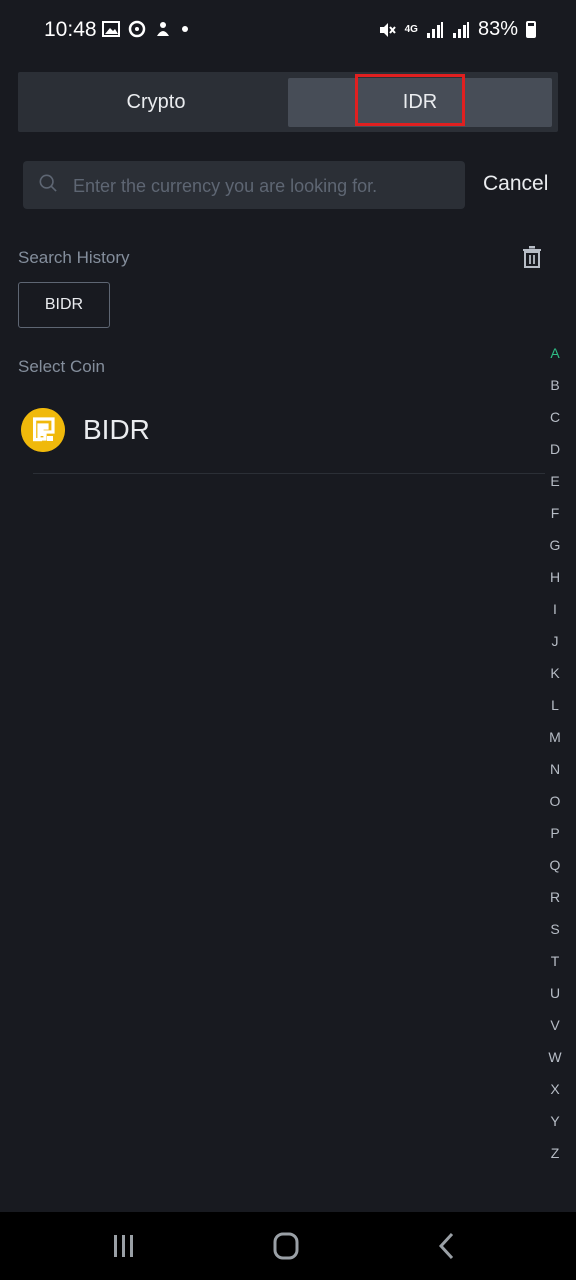  Describe the element at coordinates (555, 385) in the screenshot. I see `alpha-letter-b: B` at that location.